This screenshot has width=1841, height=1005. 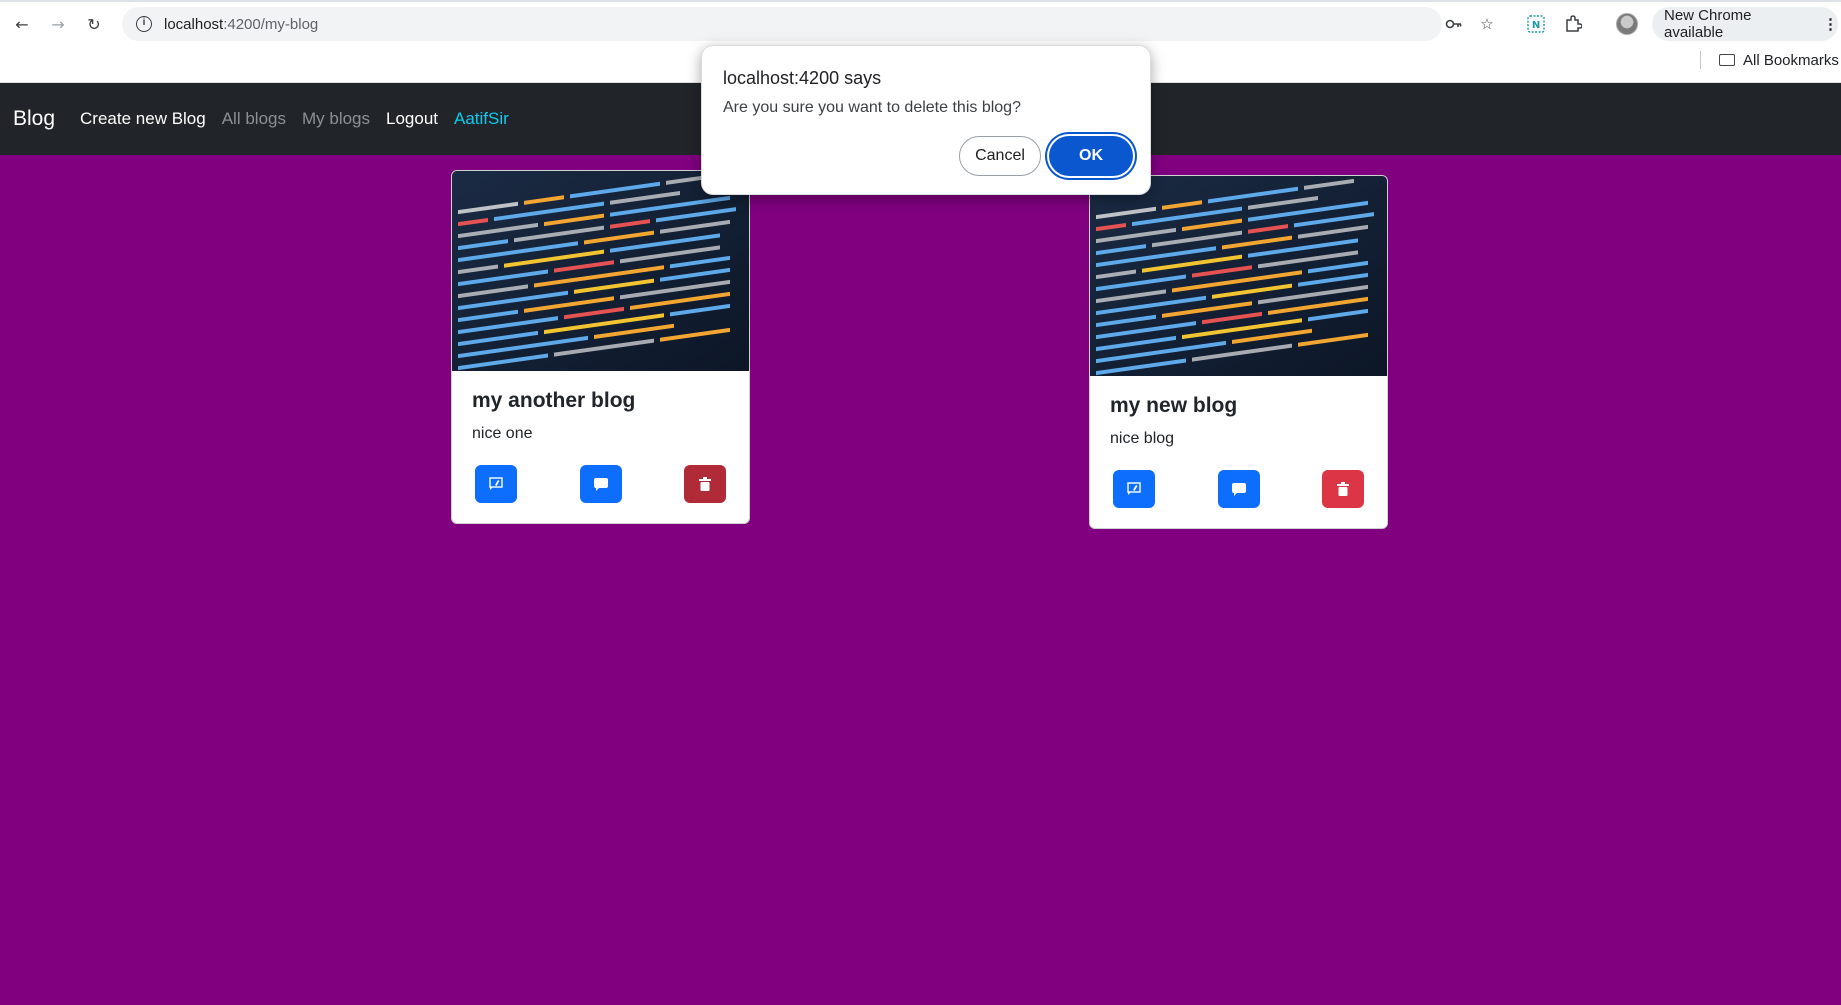 I want to click on blog-card-text: nice one, so click(x=502, y=433).